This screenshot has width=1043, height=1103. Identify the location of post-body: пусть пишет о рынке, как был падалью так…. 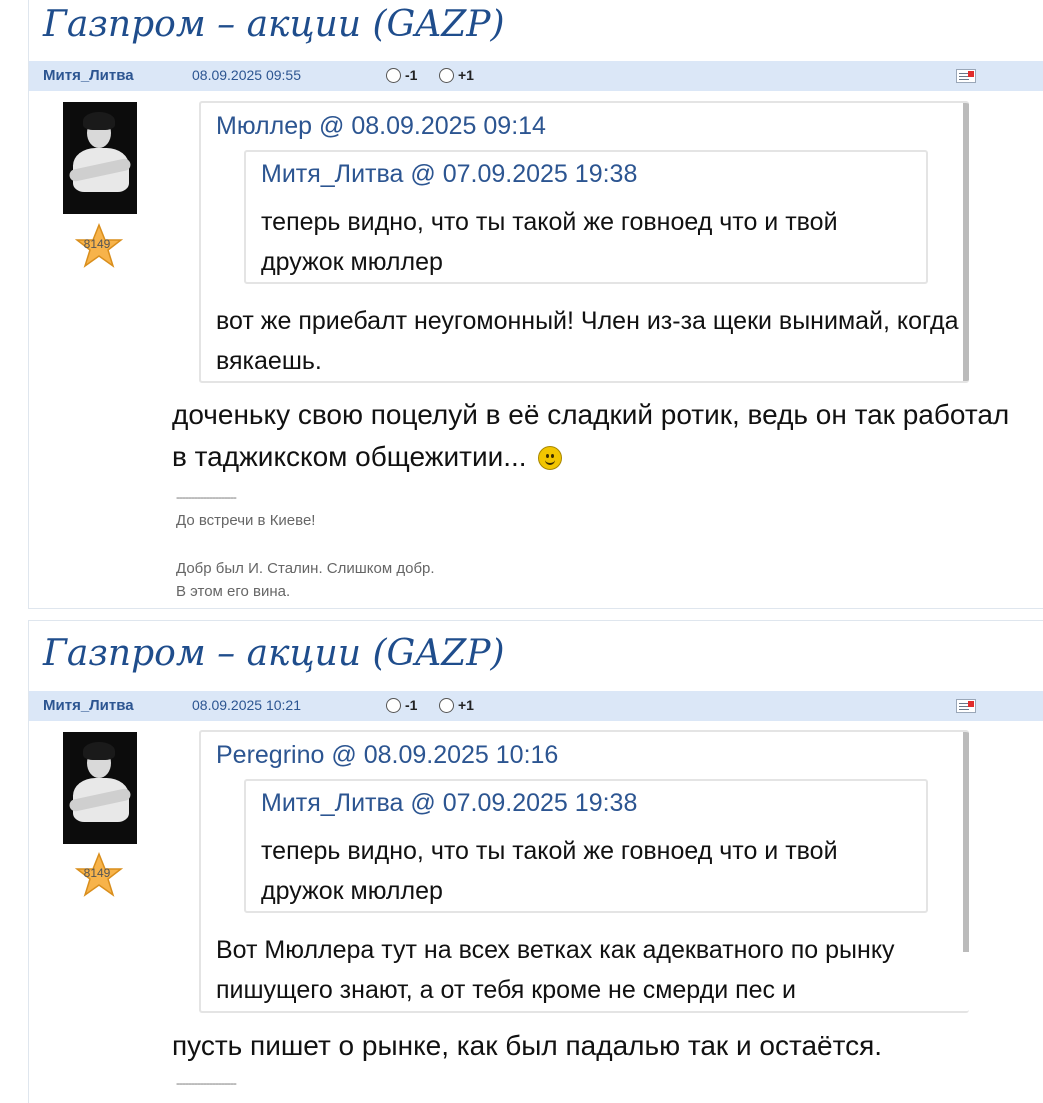
(597, 1046).